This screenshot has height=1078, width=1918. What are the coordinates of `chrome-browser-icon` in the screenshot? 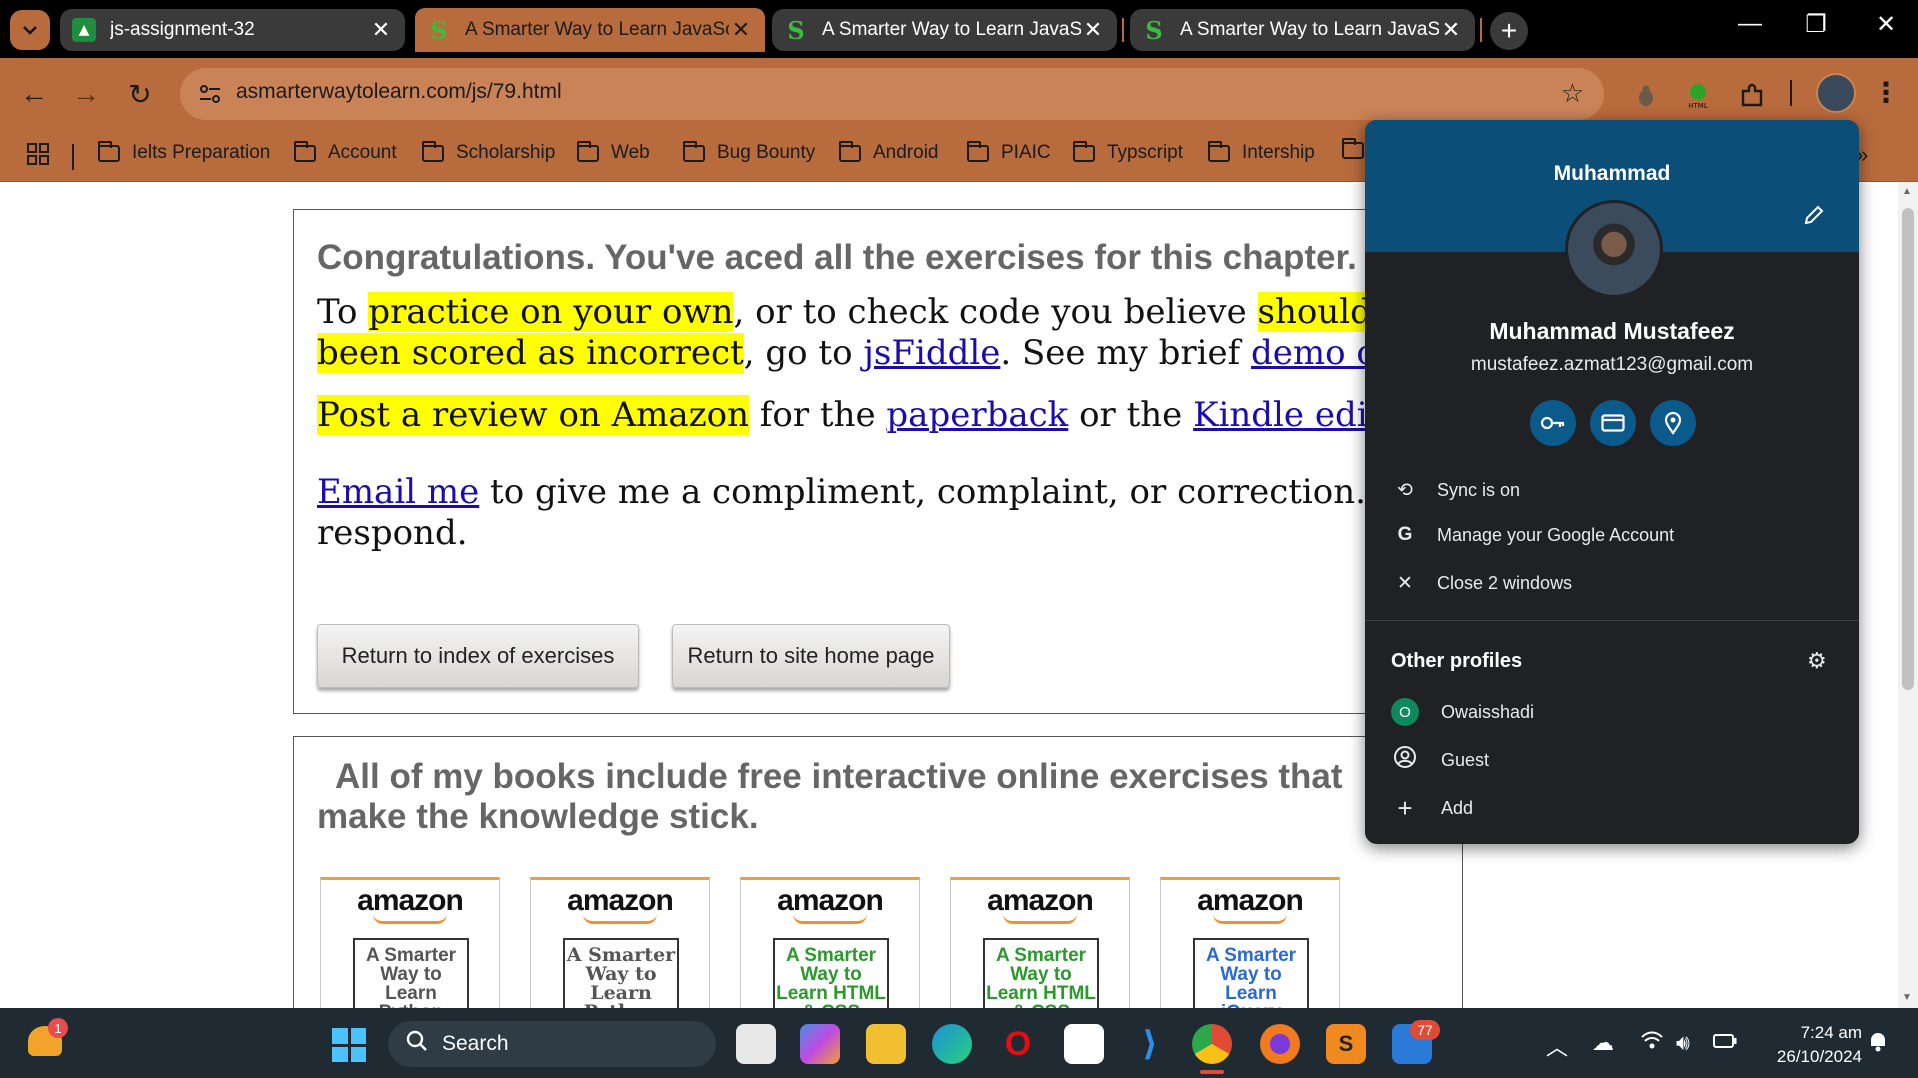 It's located at (1212, 1044).